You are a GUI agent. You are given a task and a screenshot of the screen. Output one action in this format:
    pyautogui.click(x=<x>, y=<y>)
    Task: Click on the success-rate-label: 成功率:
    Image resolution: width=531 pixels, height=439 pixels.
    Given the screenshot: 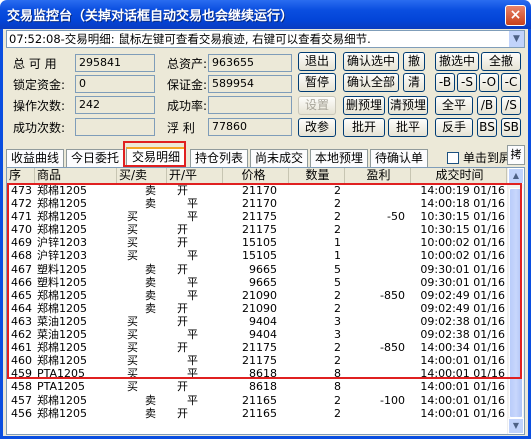 What is the action you would take?
    pyautogui.click(x=187, y=106)
    